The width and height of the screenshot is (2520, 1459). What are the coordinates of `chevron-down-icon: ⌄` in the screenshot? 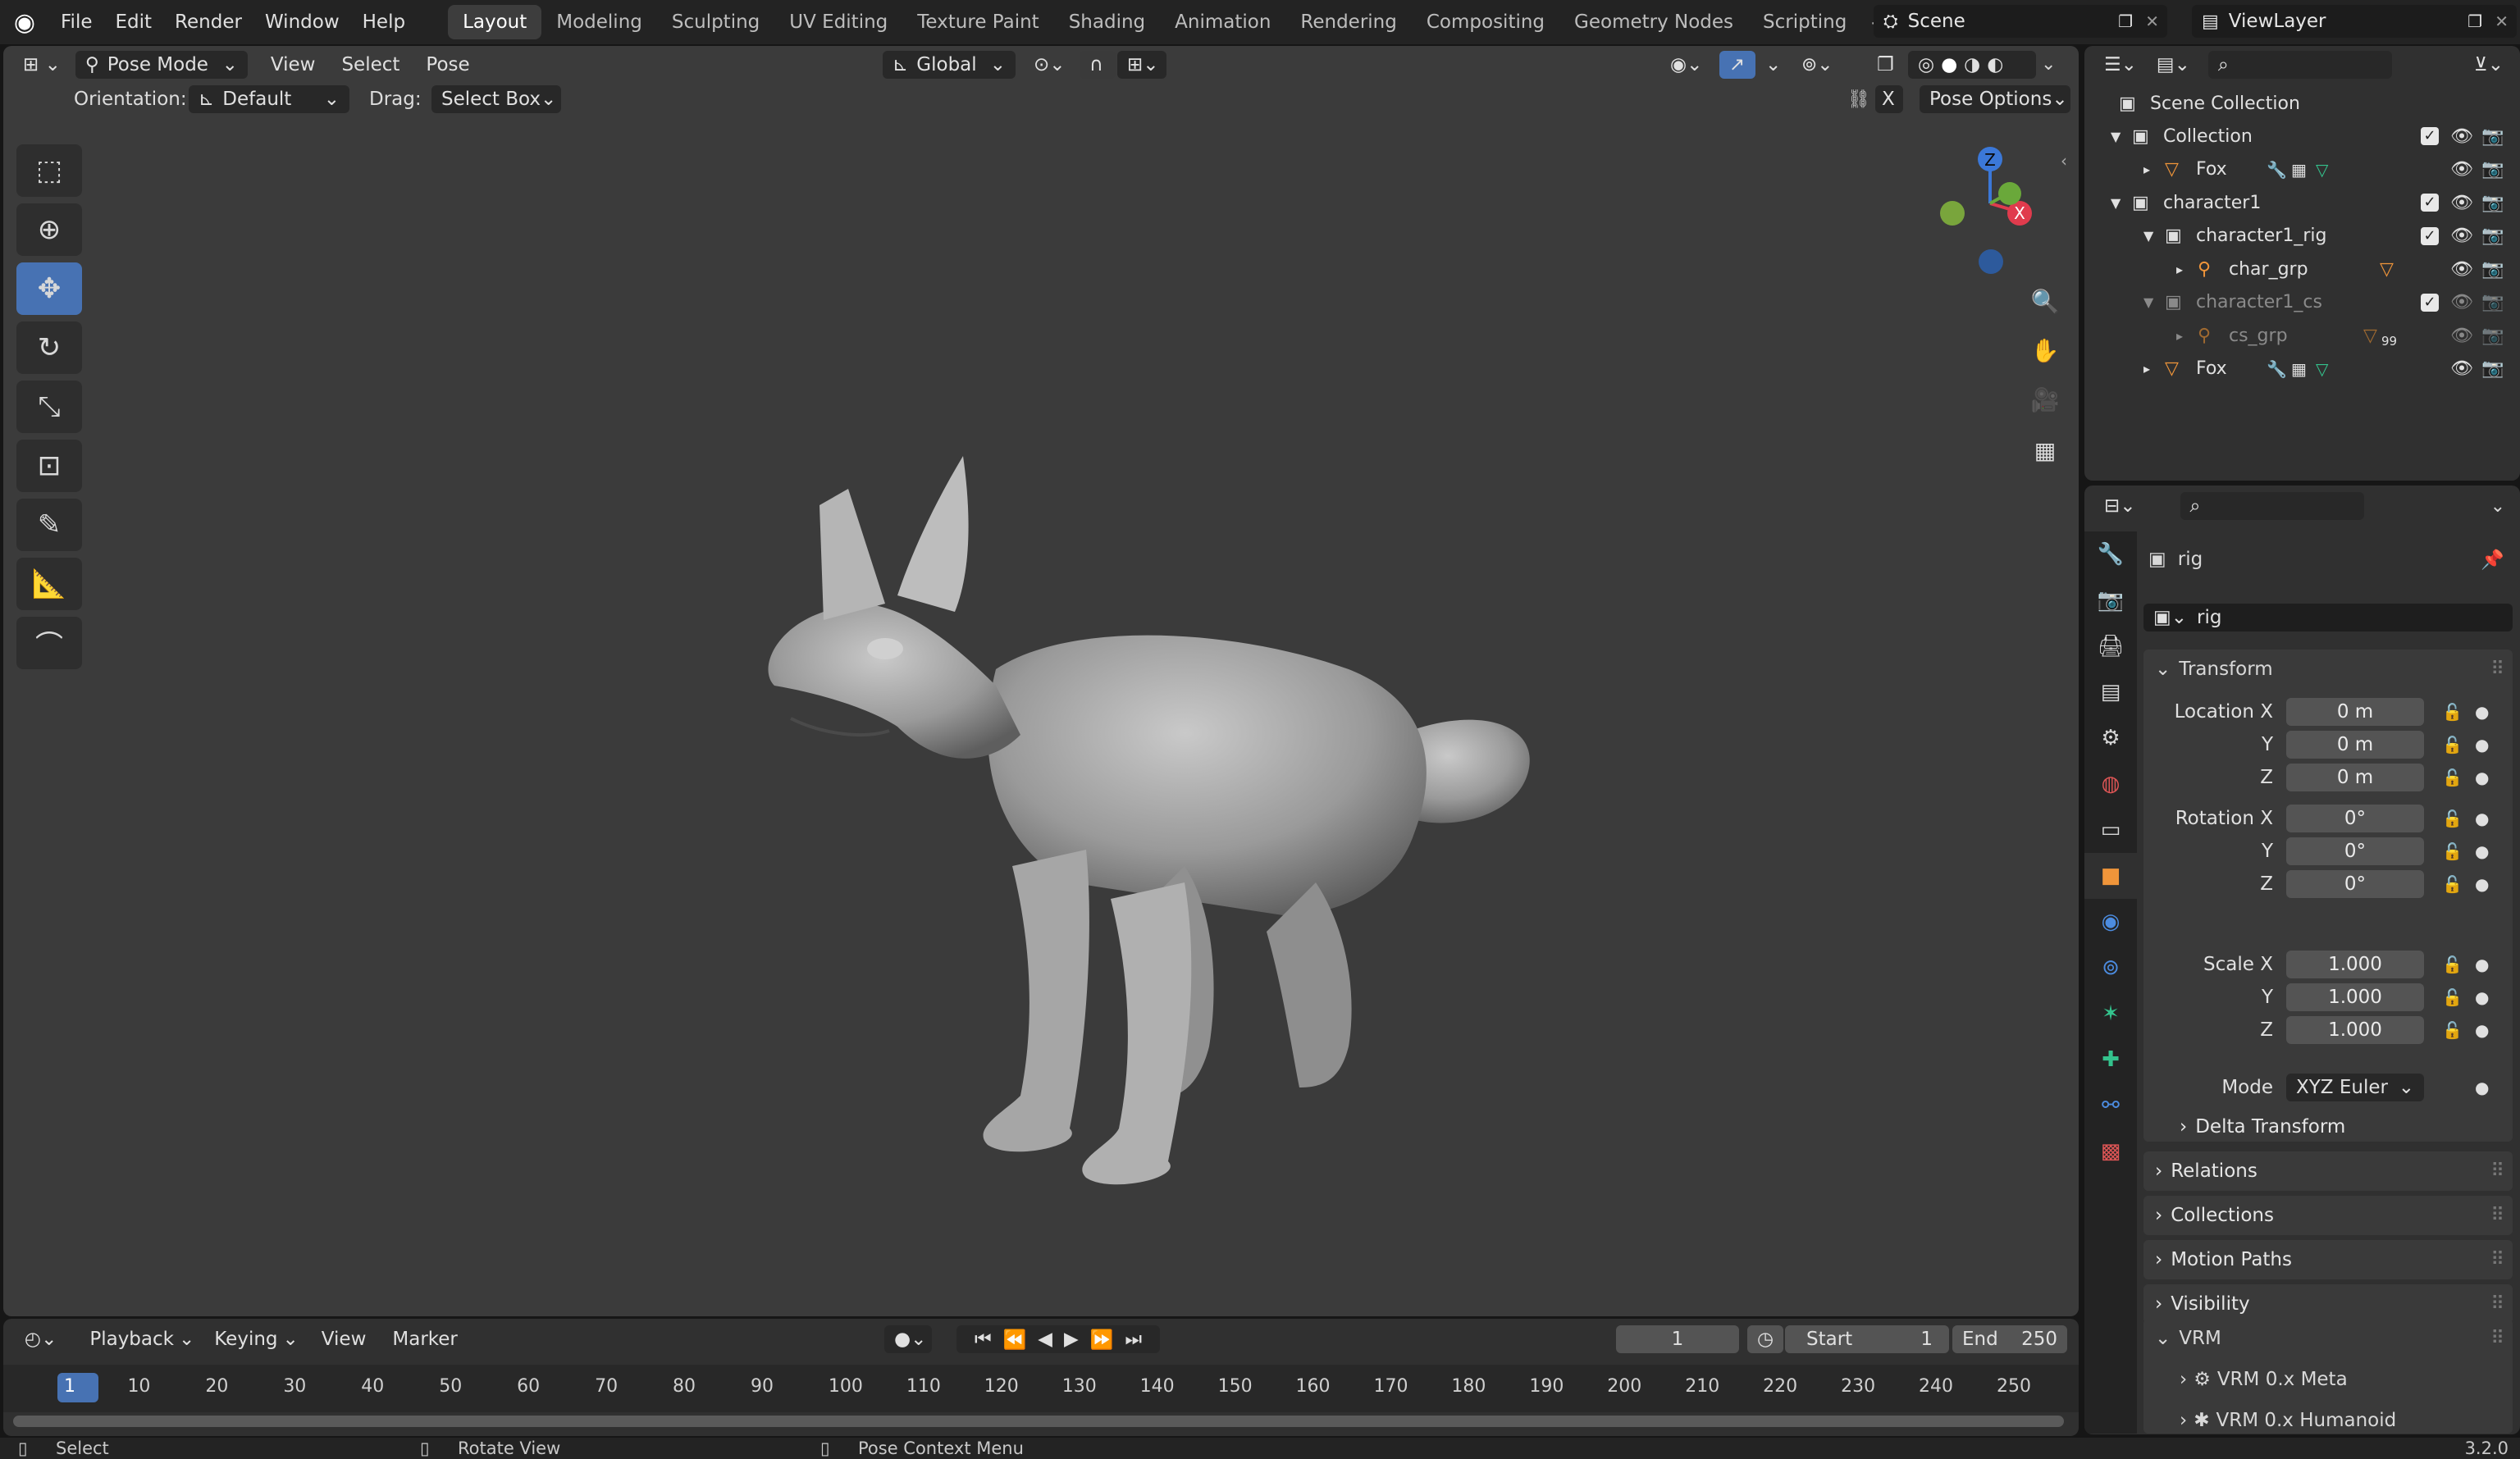 It's located at (2498, 507).